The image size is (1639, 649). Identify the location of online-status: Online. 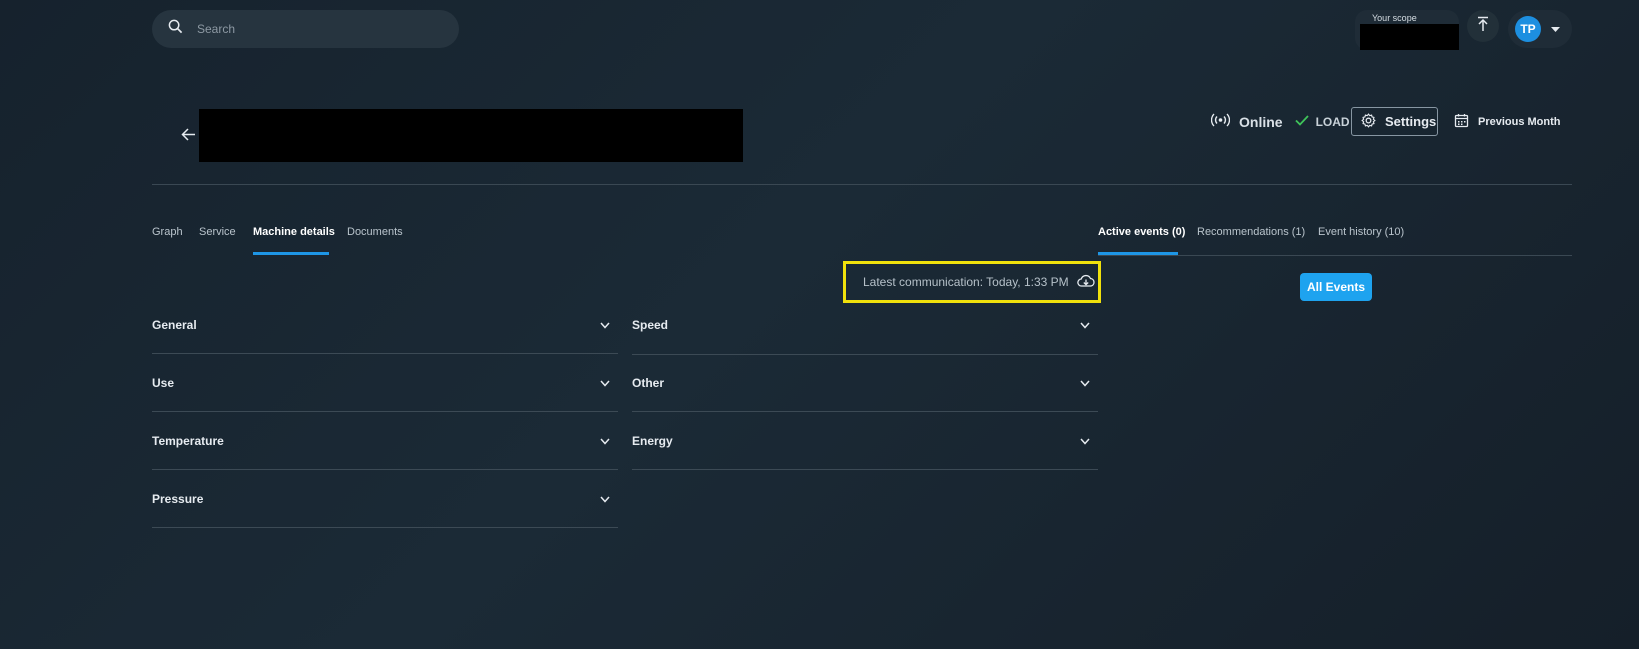
(1261, 122).